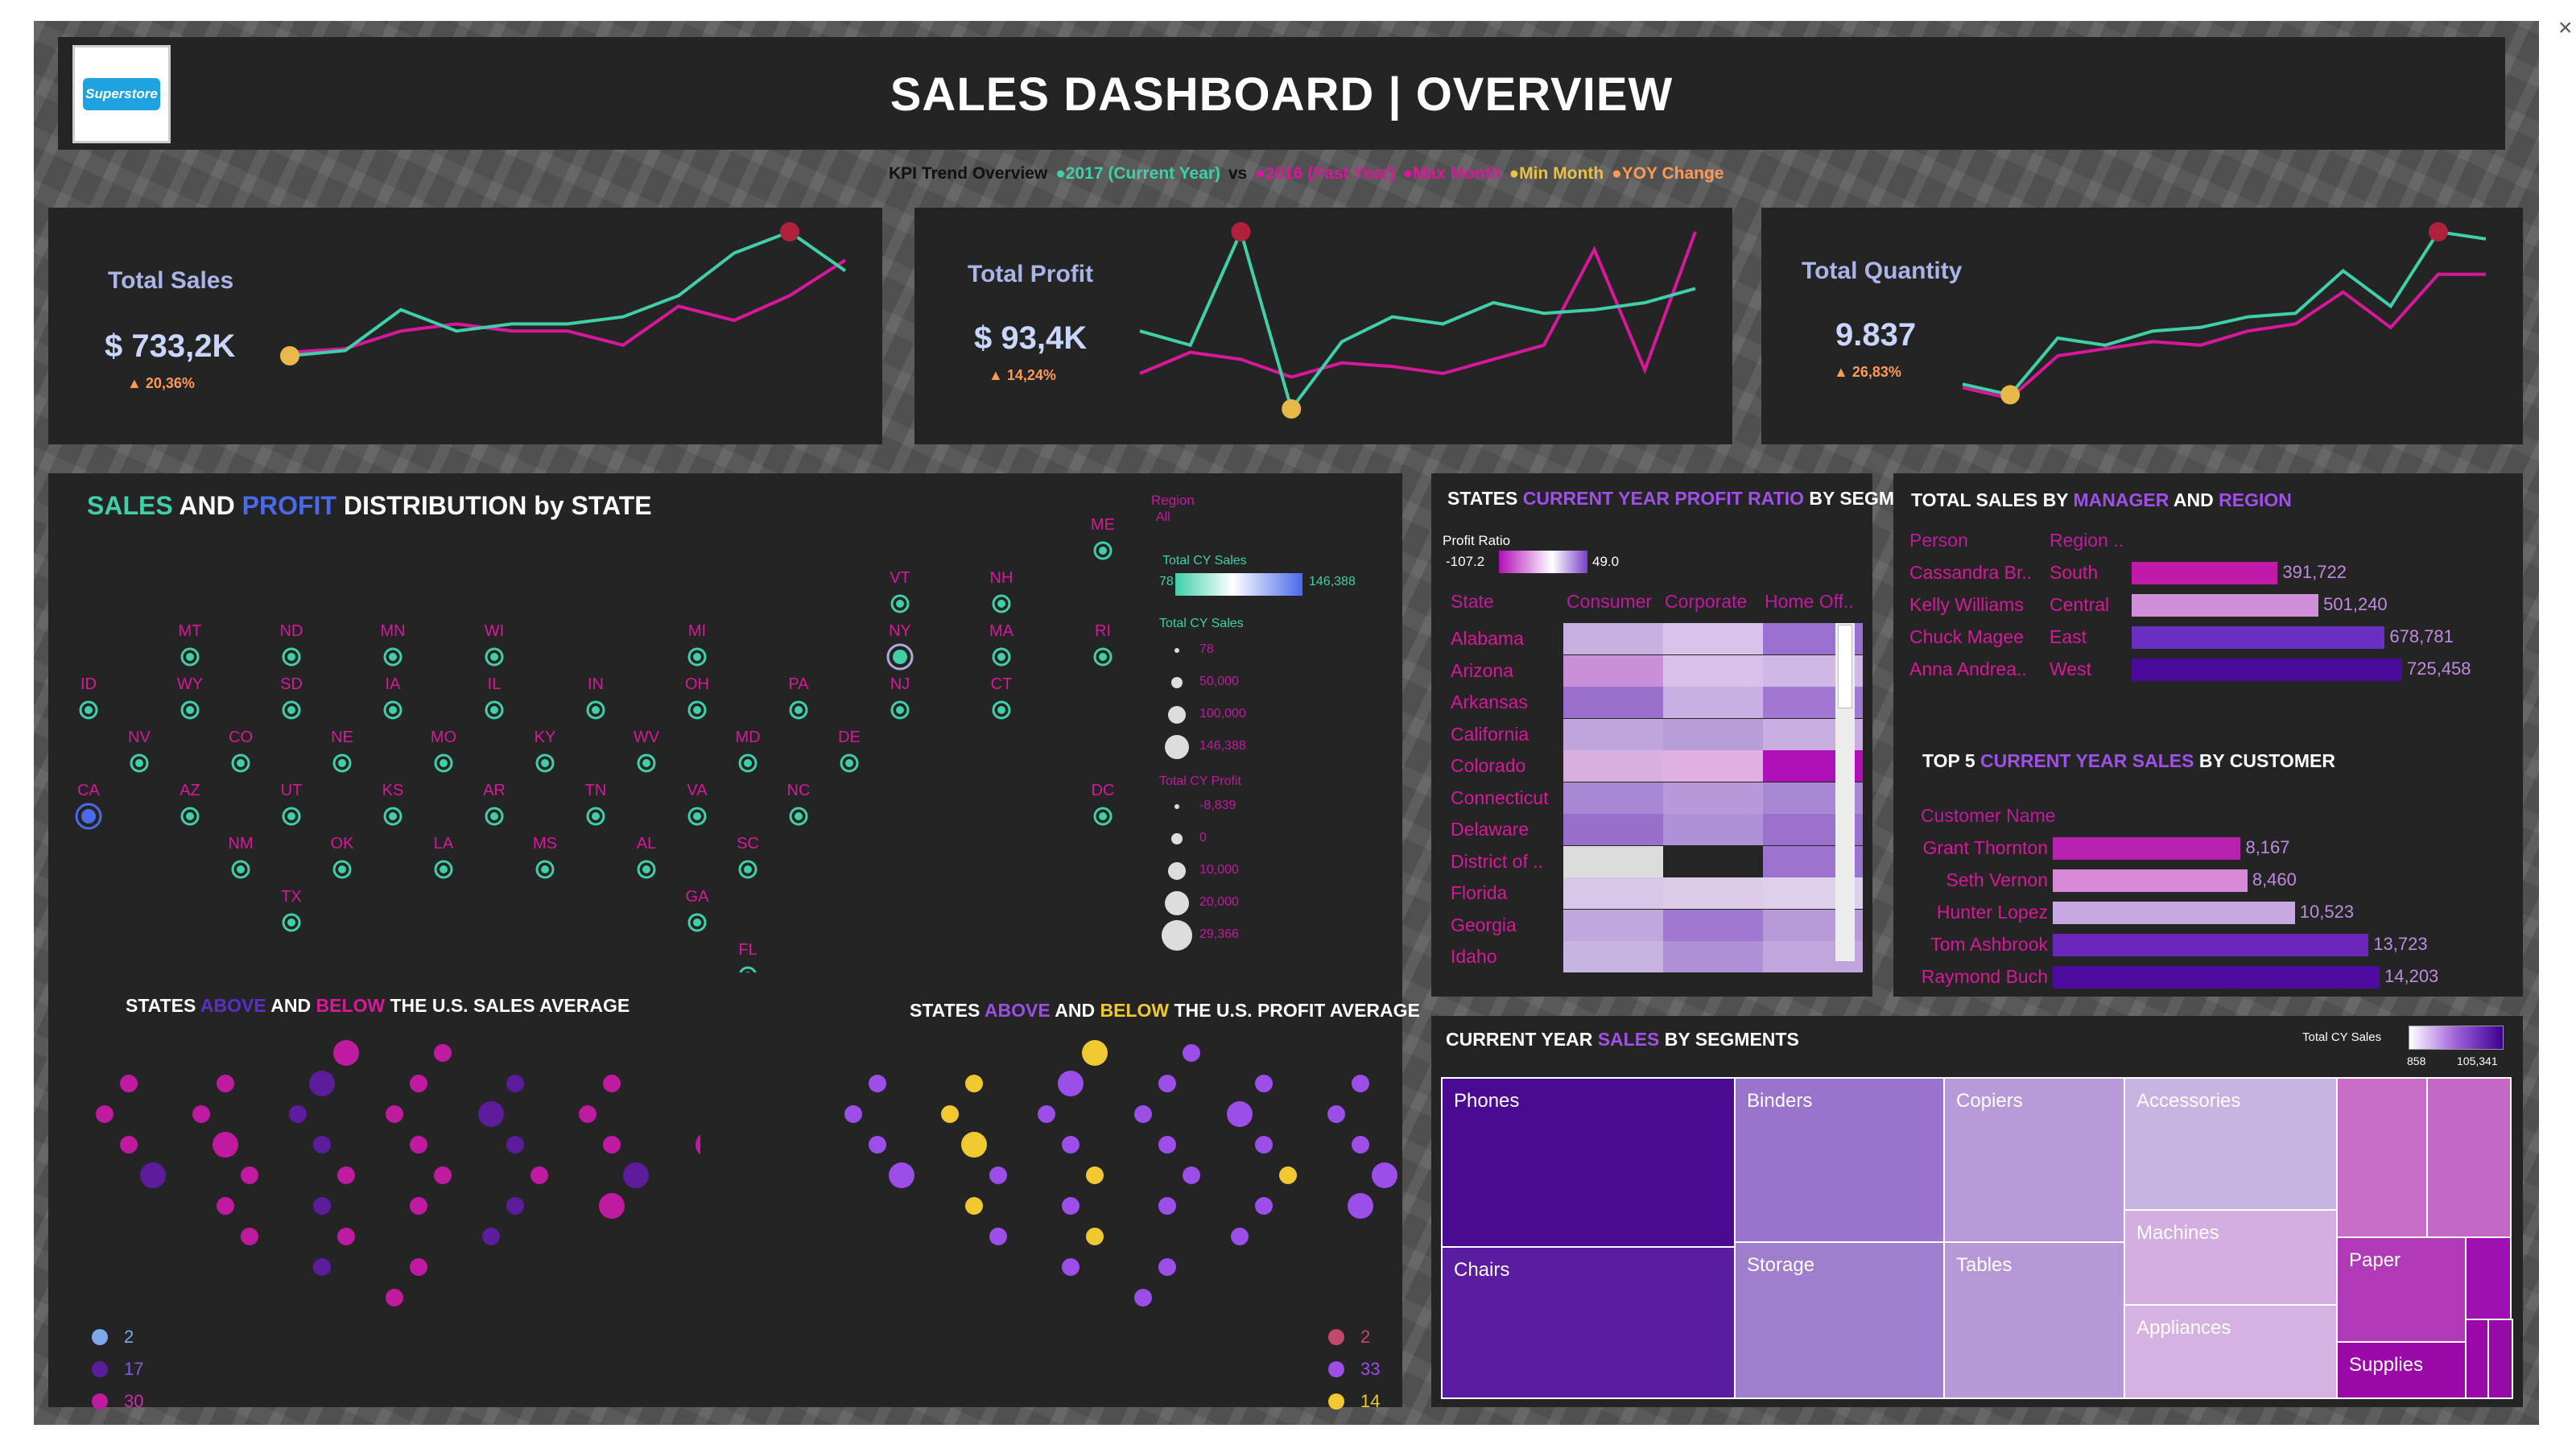 The height and width of the screenshot is (1449, 2576). What do you see at coordinates (1588, 1322) in the screenshot?
I see `treemap-tile-chairs: Chairs` at bounding box center [1588, 1322].